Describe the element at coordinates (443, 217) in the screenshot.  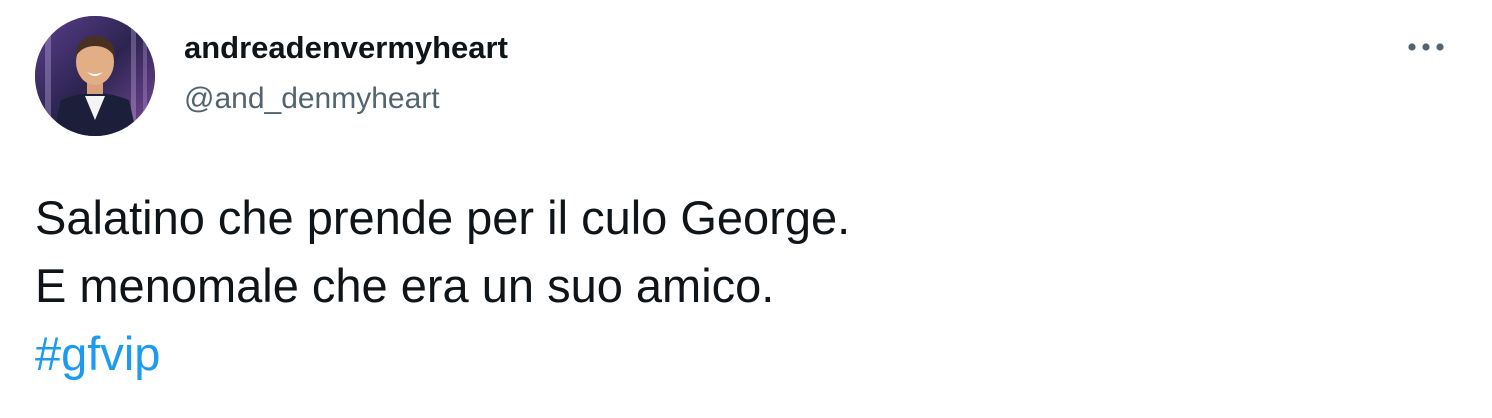
I see `tweet-text-line: Salatino che prende per il culo George.` at that location.